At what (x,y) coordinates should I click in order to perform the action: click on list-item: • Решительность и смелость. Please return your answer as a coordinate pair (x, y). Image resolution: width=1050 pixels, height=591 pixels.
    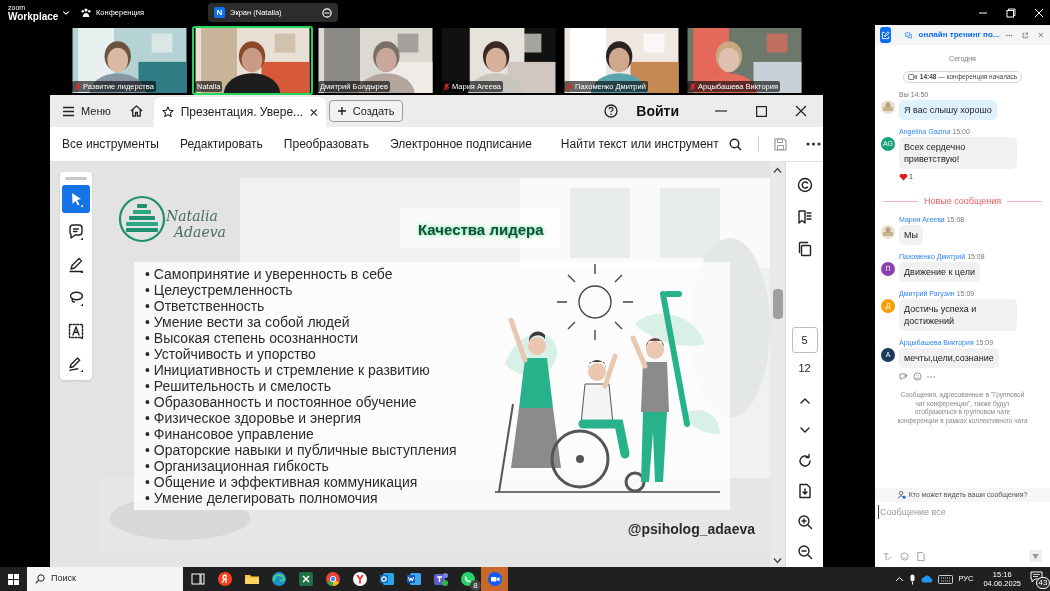
    Looking at the image, I should click on (238, 386).